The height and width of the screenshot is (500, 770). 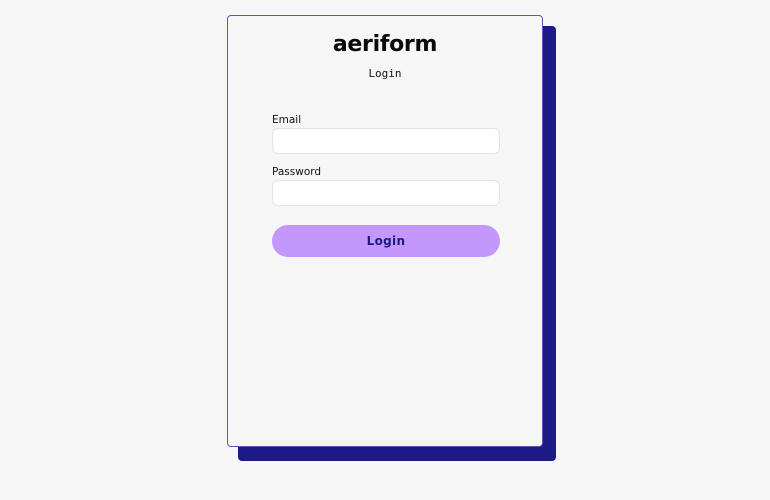 I want to click on password-field, so click(x=386, y=193).